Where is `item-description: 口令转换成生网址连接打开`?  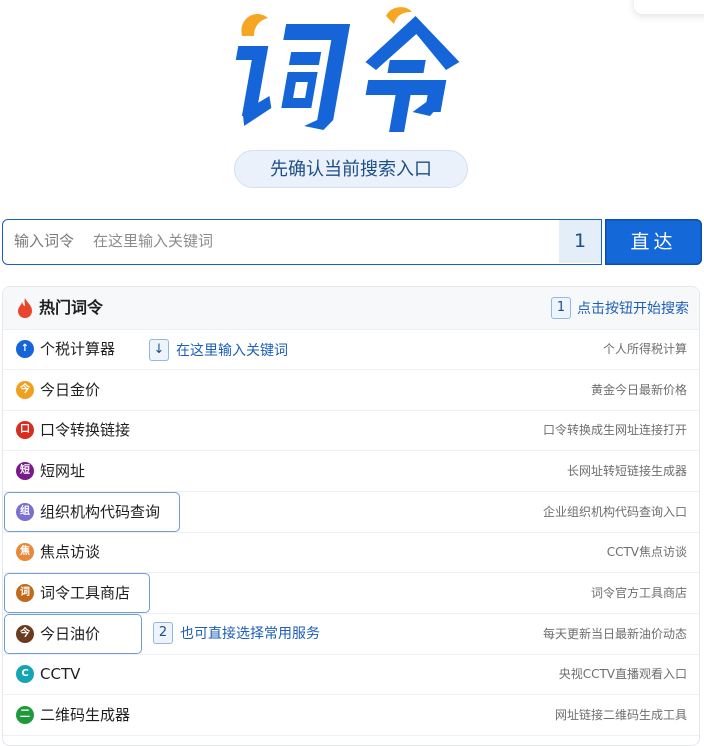
item-description: 口令转换成生网址连接打开 is located at coordinates (614, 430).